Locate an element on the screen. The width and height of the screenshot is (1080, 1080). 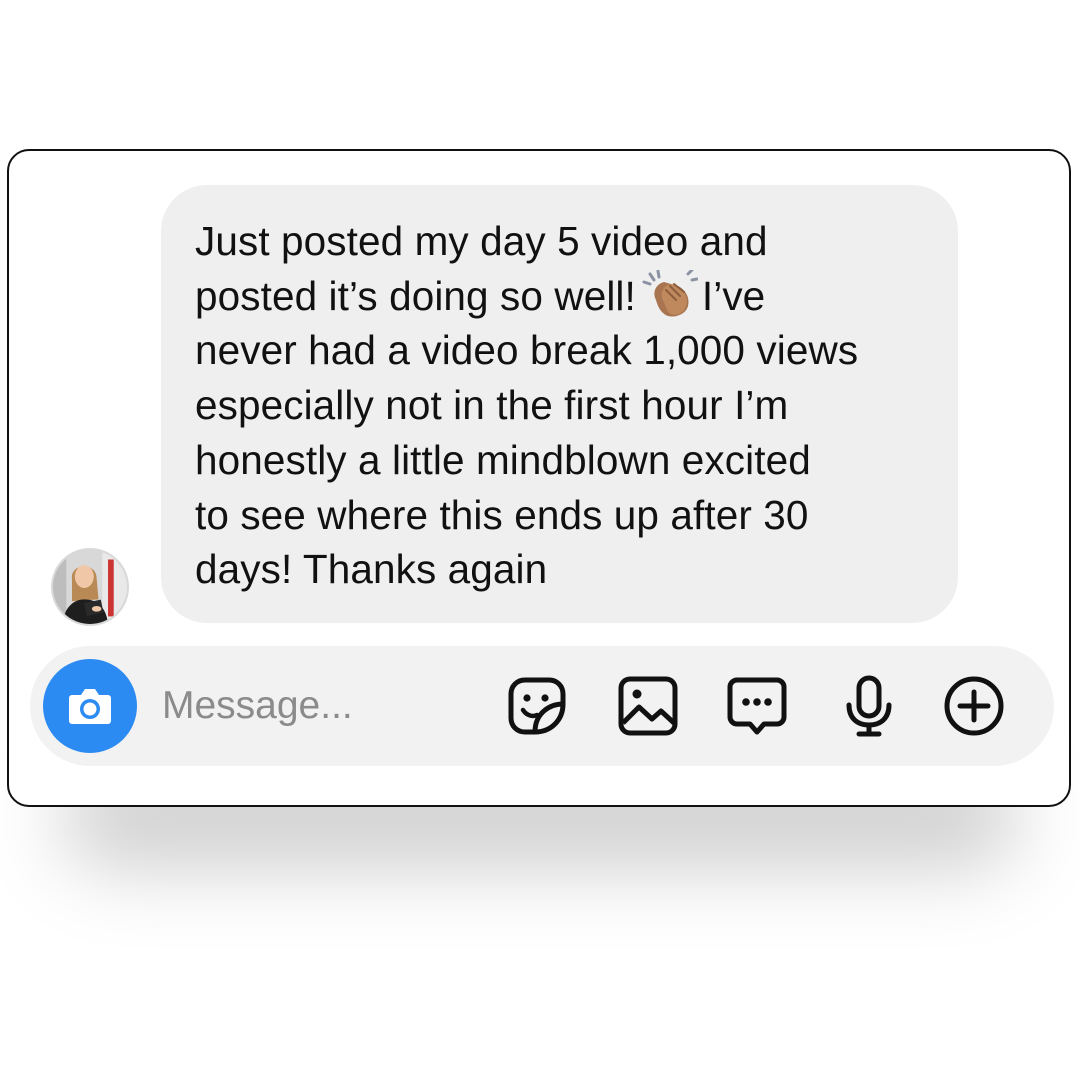
sticker-icon is located at coordinates (537, 706).